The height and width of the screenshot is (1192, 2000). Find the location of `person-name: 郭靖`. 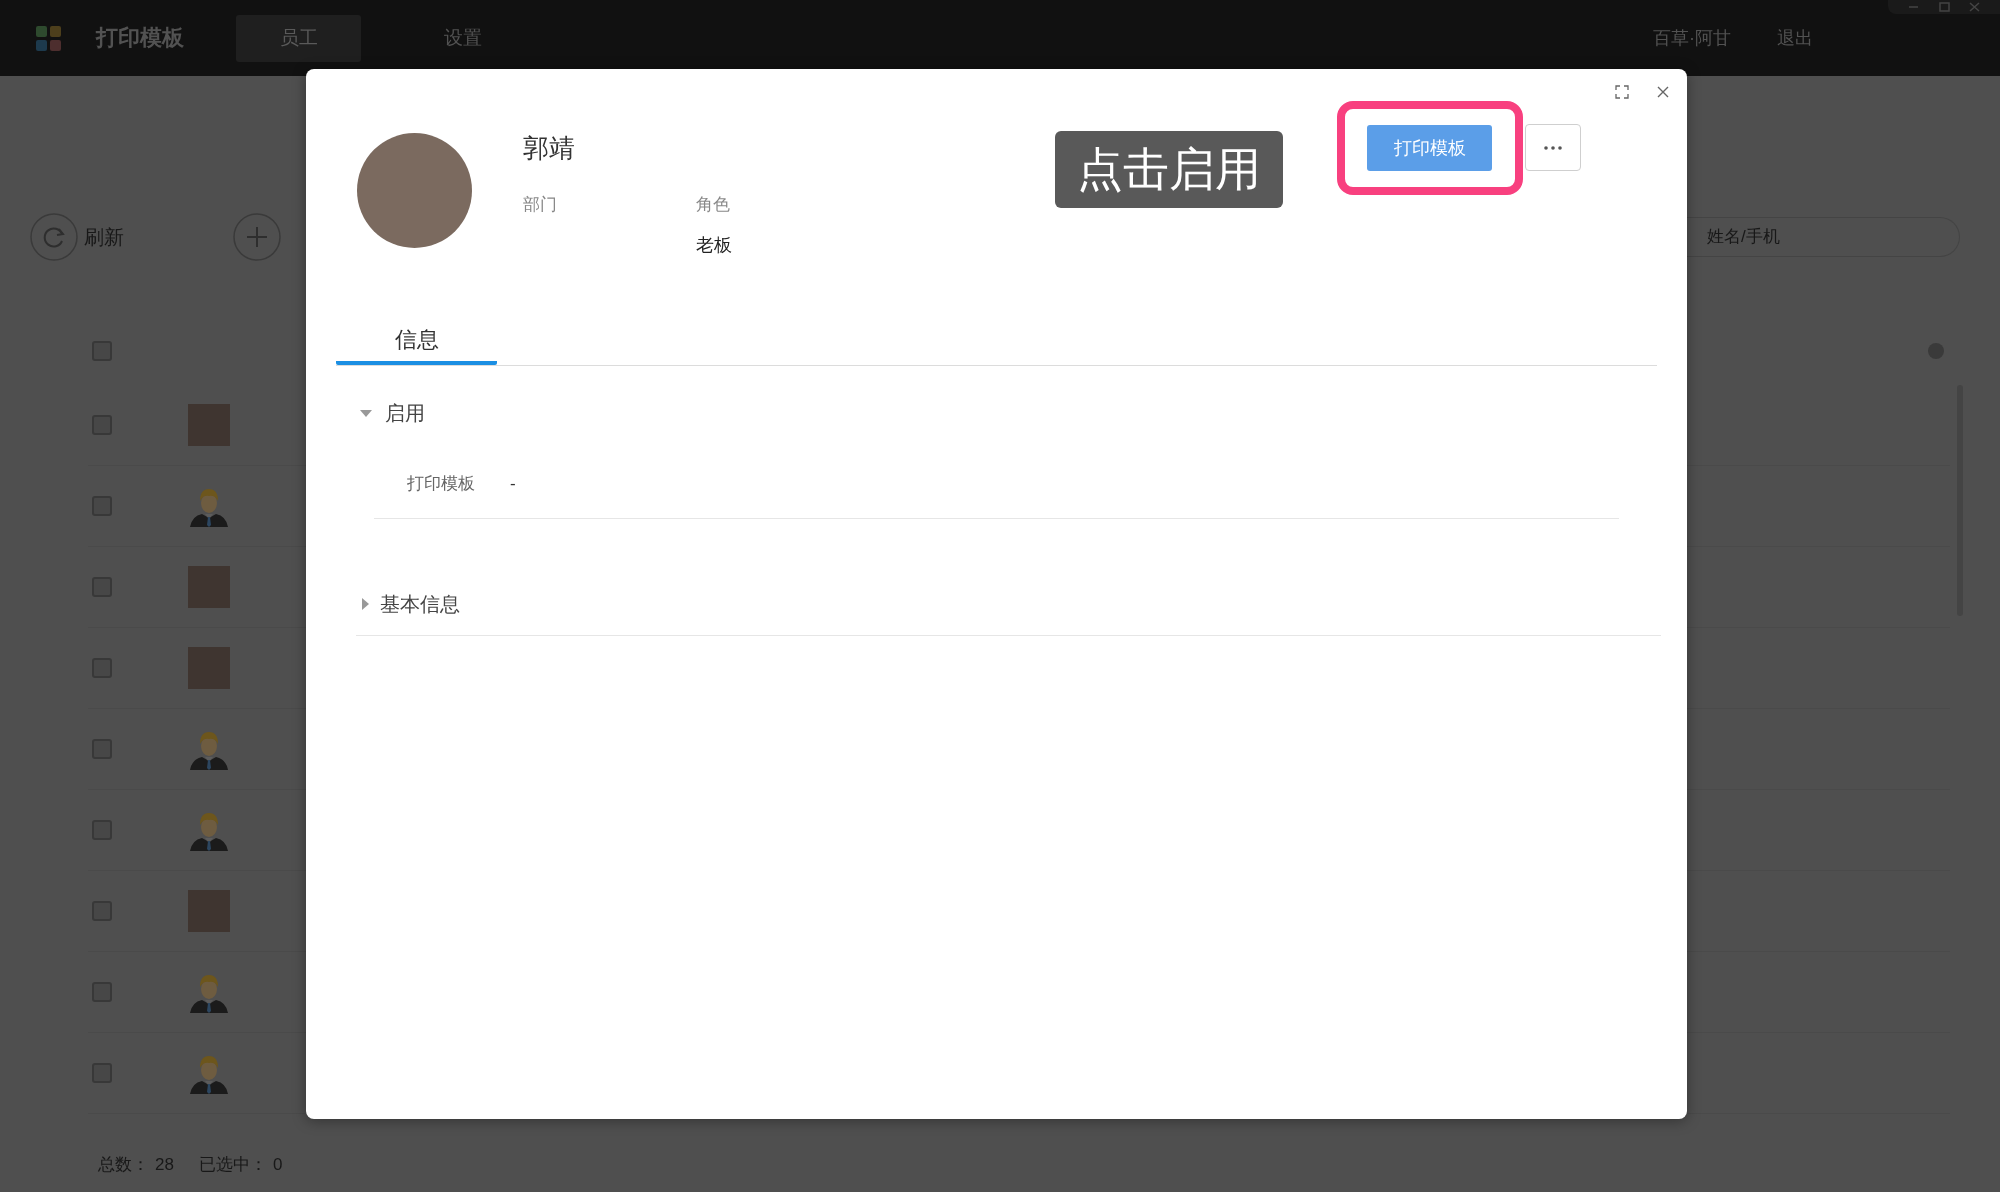

person-name: 郭靖 is located at coordinates (549, 148).